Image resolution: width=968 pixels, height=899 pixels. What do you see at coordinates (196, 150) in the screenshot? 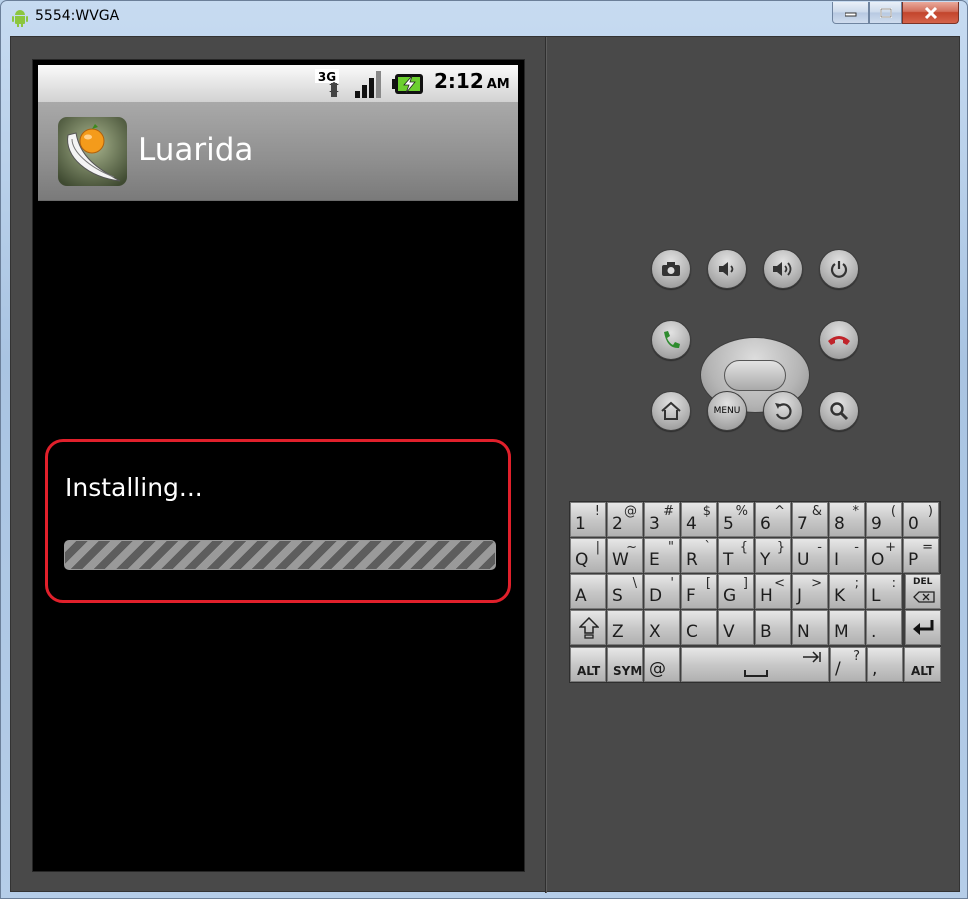
I see `app-title: Luarida` at bounding box center [196, 150].